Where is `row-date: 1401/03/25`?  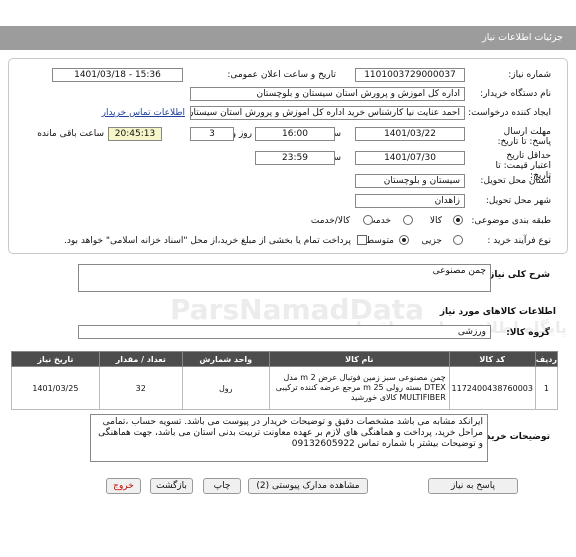 row-date: 1401/03/25 is located at coordinates (55, 388).